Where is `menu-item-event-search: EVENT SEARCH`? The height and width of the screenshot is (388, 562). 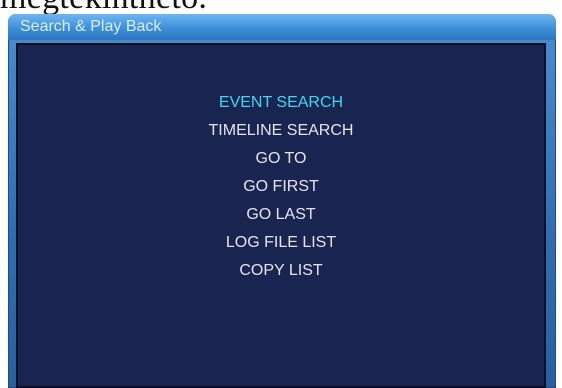 menu-item-event-search: EVENT SEARCH is located at coordinates (281, 103).